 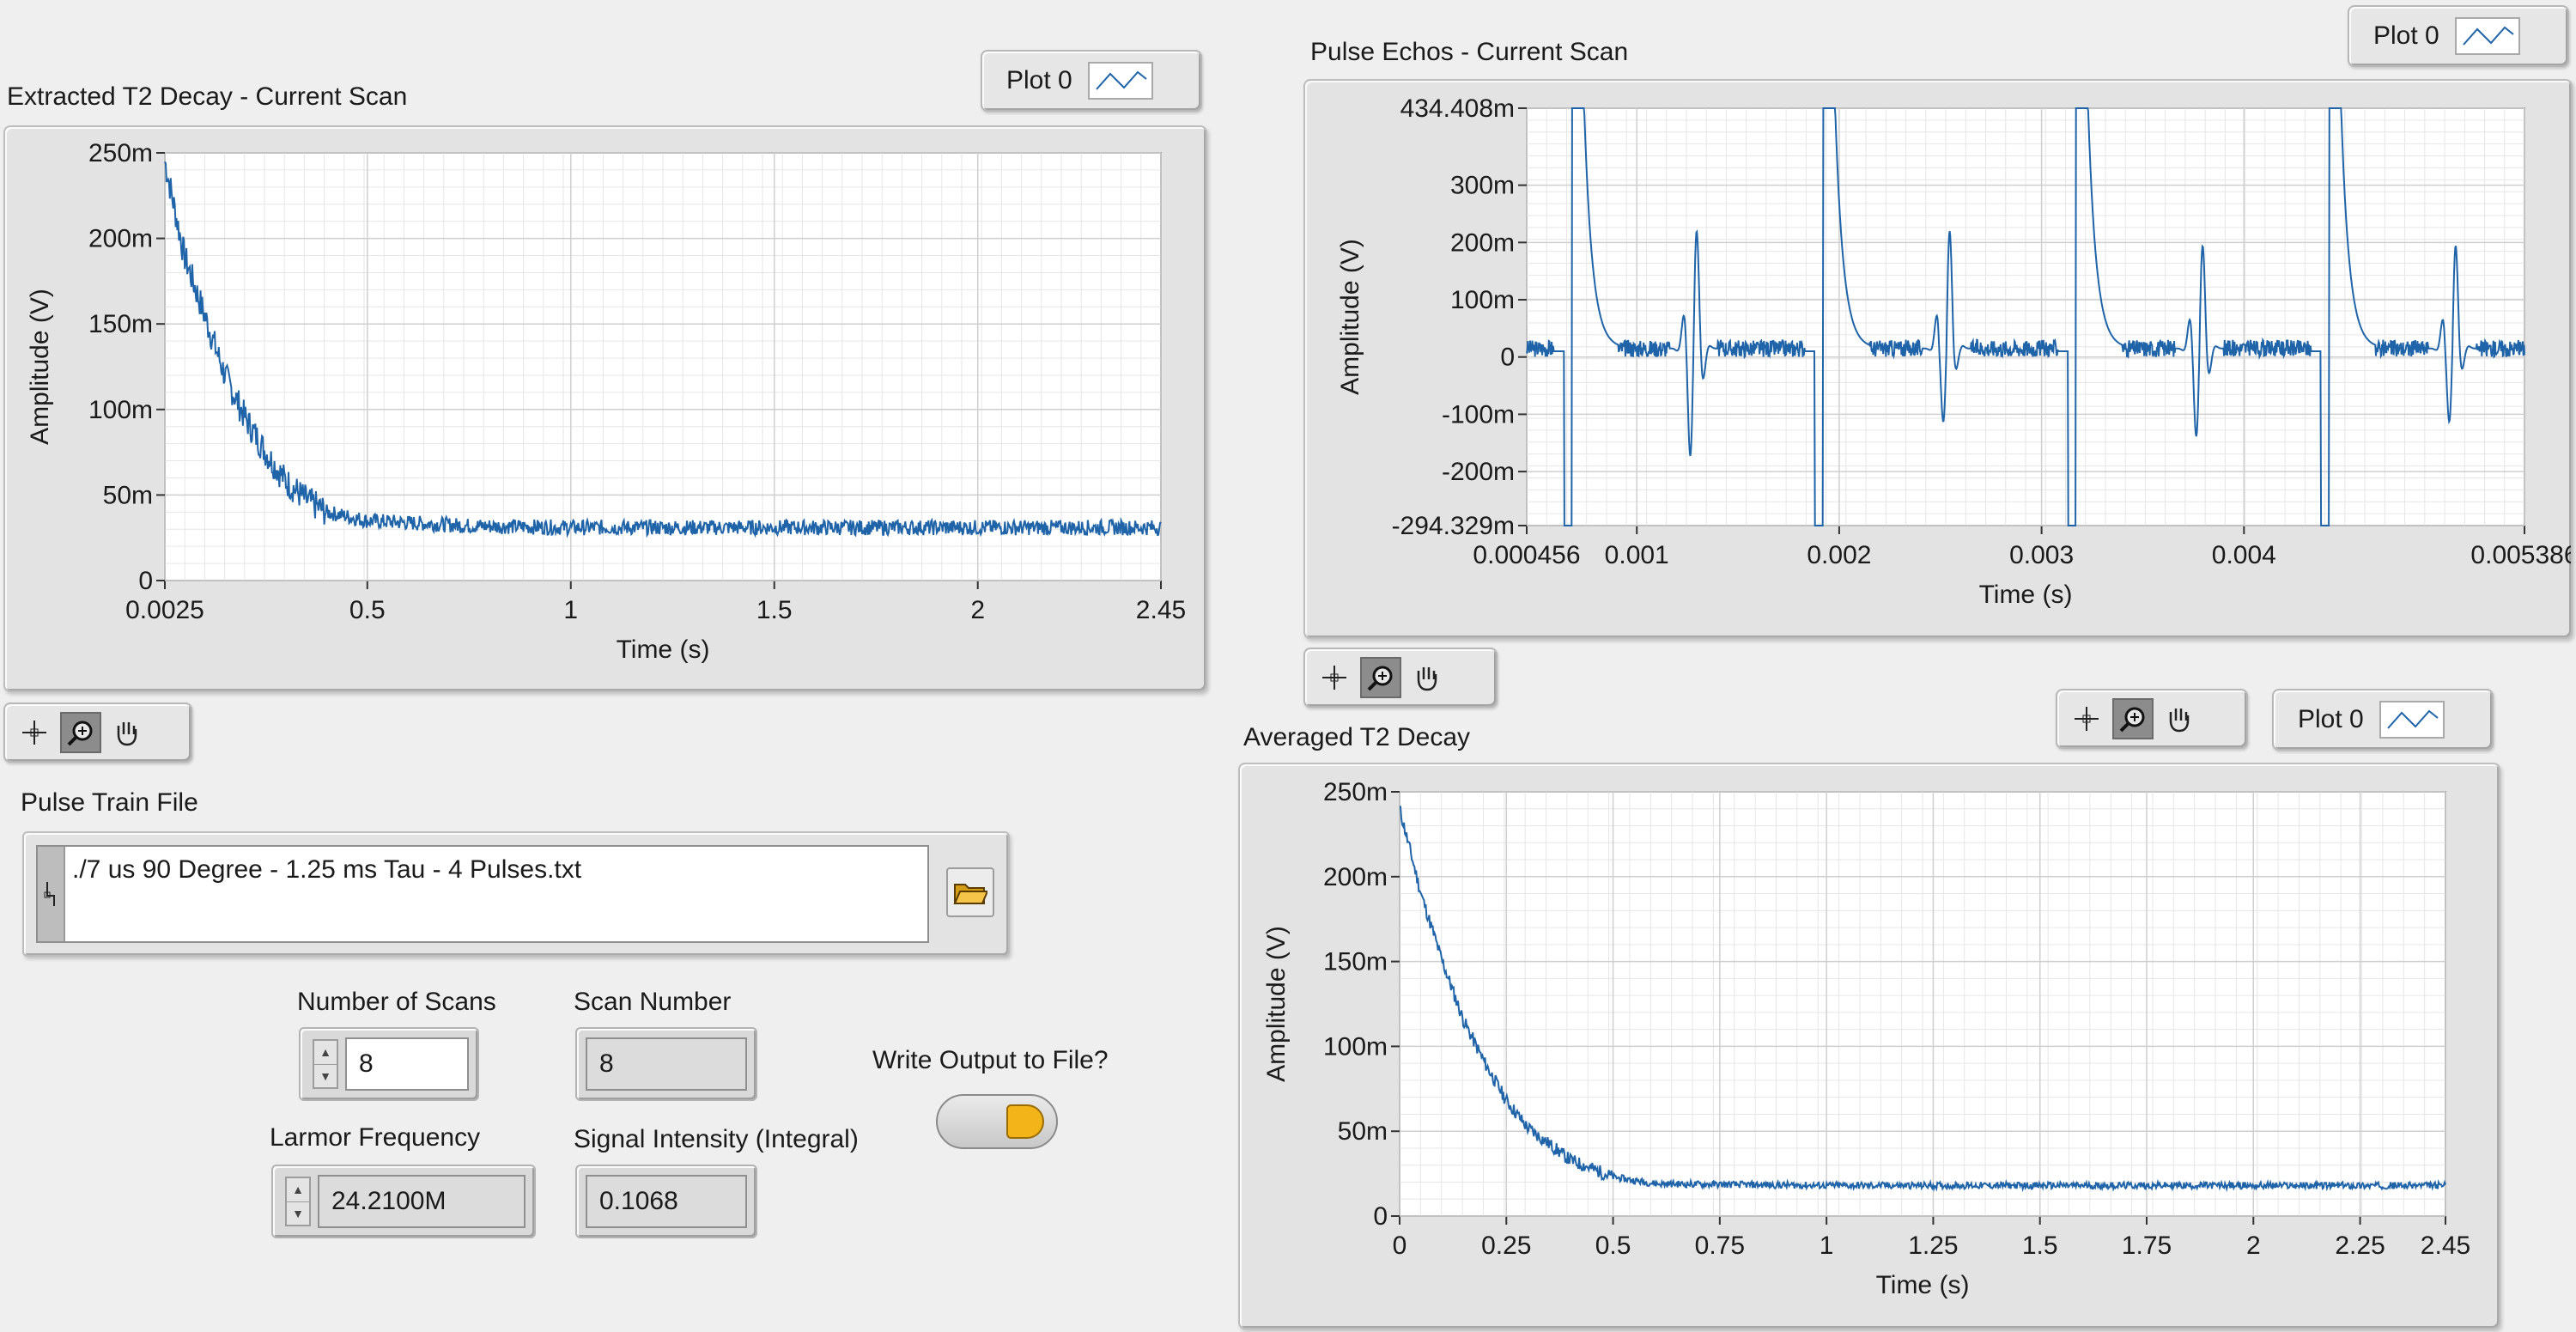 I want to click on t2-current-title: Extracted T2 Decay - Current Scan, so click(x=207, y=96).